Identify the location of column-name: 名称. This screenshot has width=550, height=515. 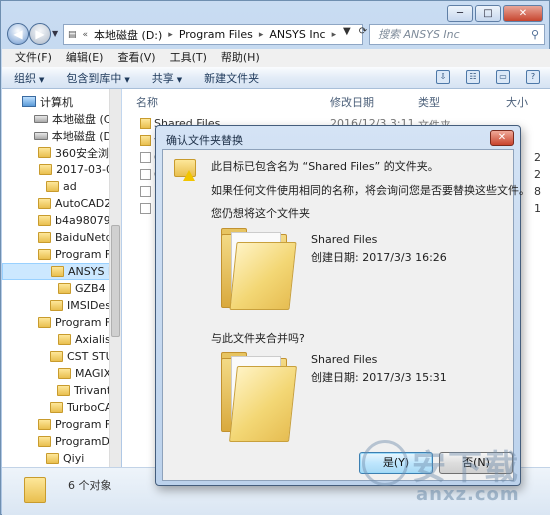
(147, 102).